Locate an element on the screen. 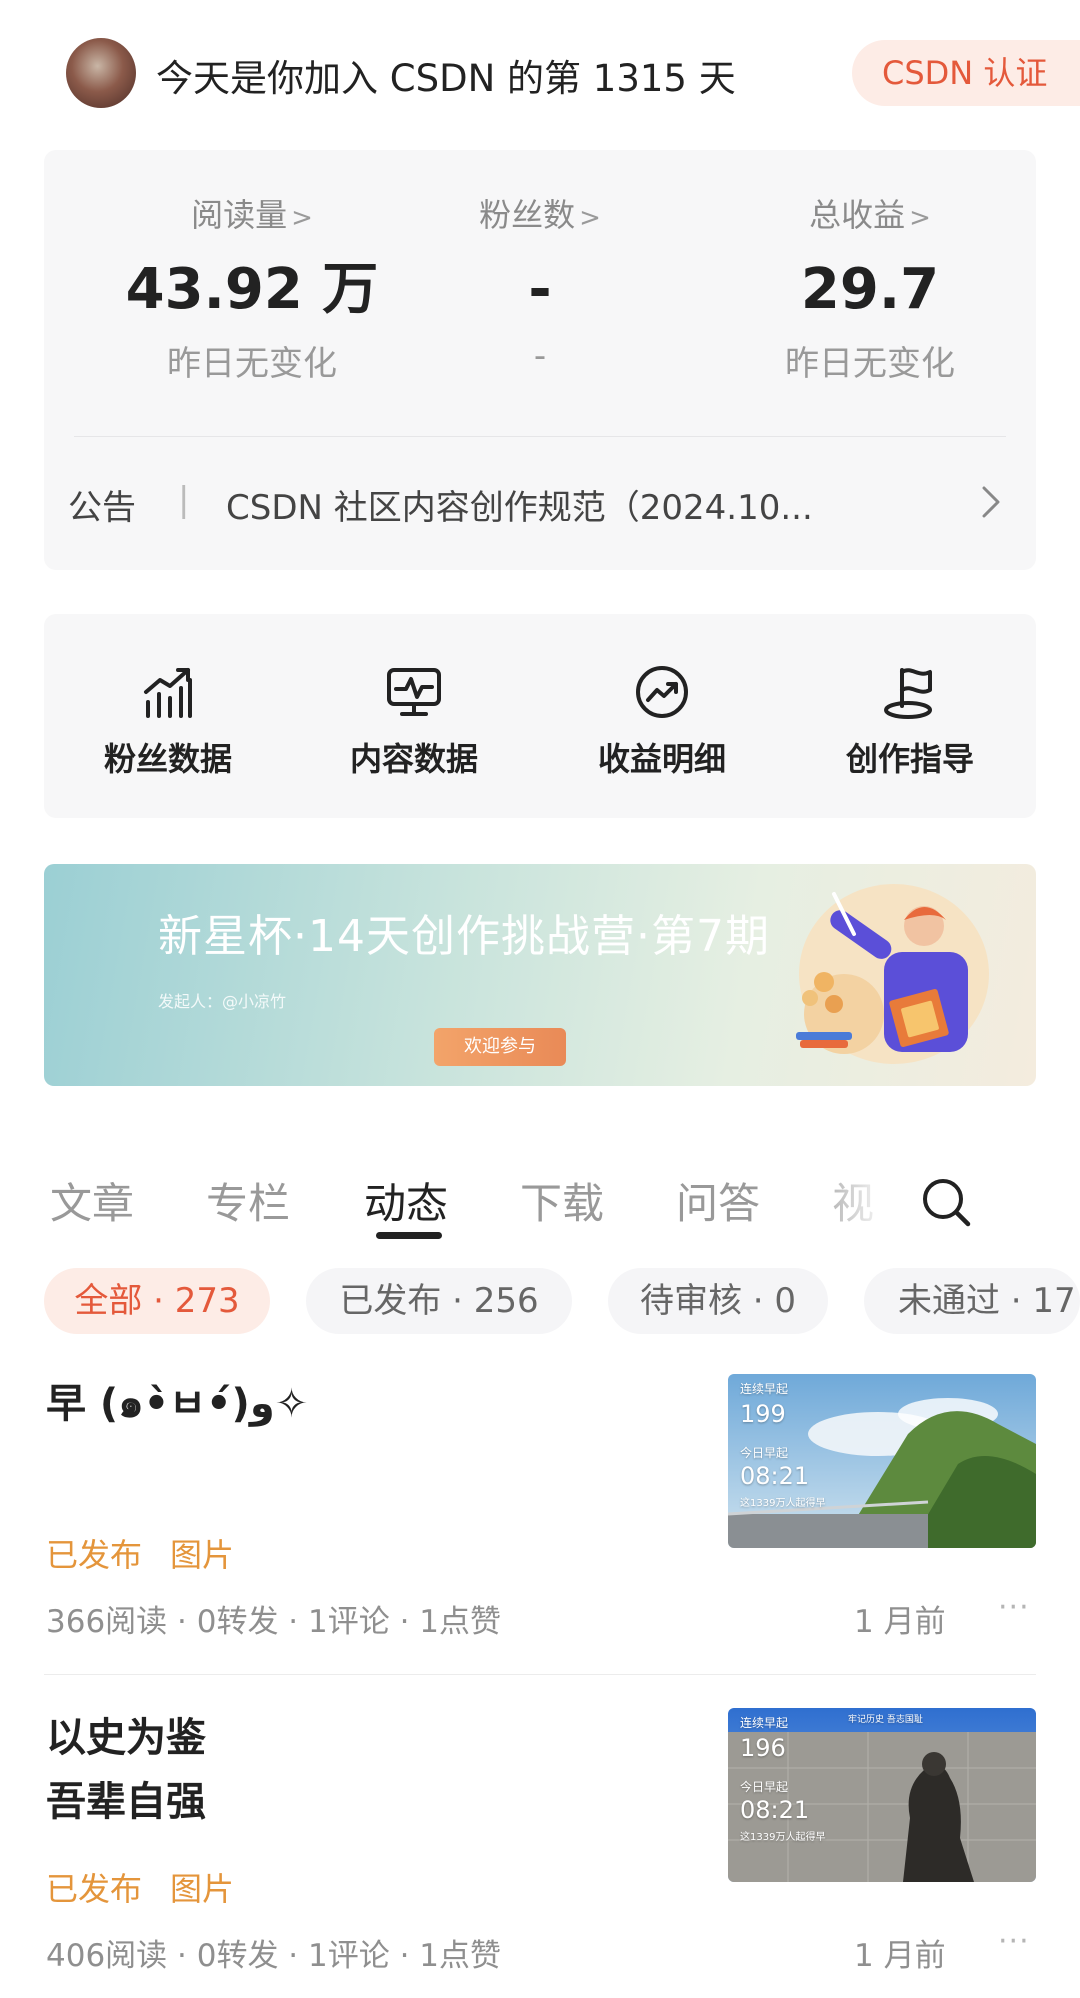 The height and width of the screenshot is (1998, 1080). post-thumbnail: 牢记历史 吾志国耻 连续早起 196 今日早起 08:21 这1339万人起得早 is located at coordinates (882, 1795).